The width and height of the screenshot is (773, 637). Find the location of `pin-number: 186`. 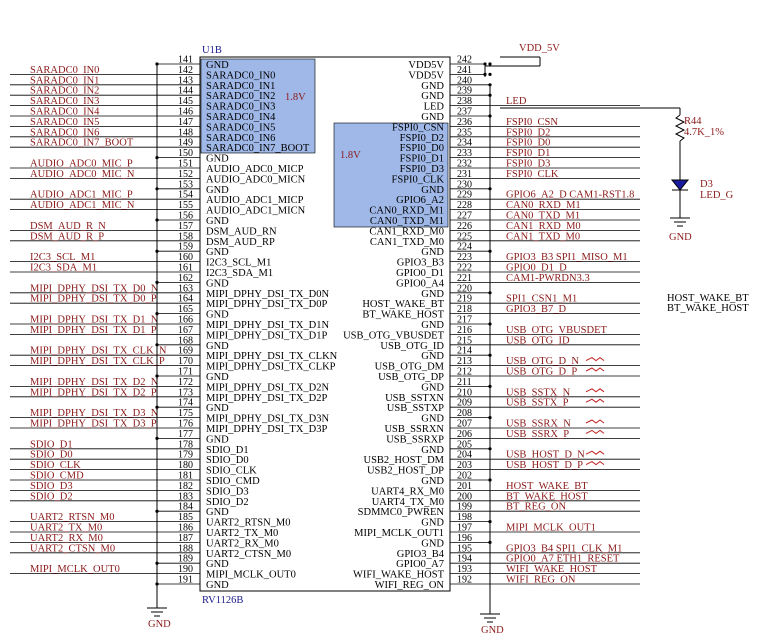

pin-number: 186 is located at coordinates (185, 528).